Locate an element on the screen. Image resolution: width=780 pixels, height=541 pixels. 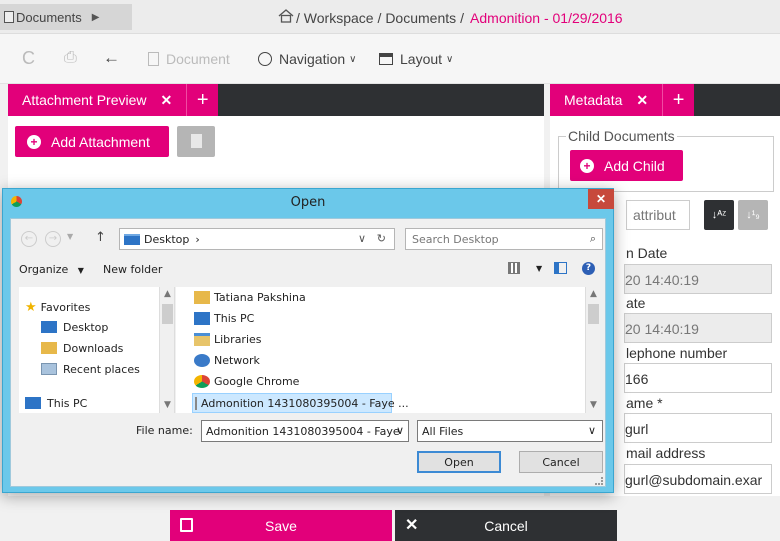
file-type-select: All Files ∨ is located at coordinates (510, 431).